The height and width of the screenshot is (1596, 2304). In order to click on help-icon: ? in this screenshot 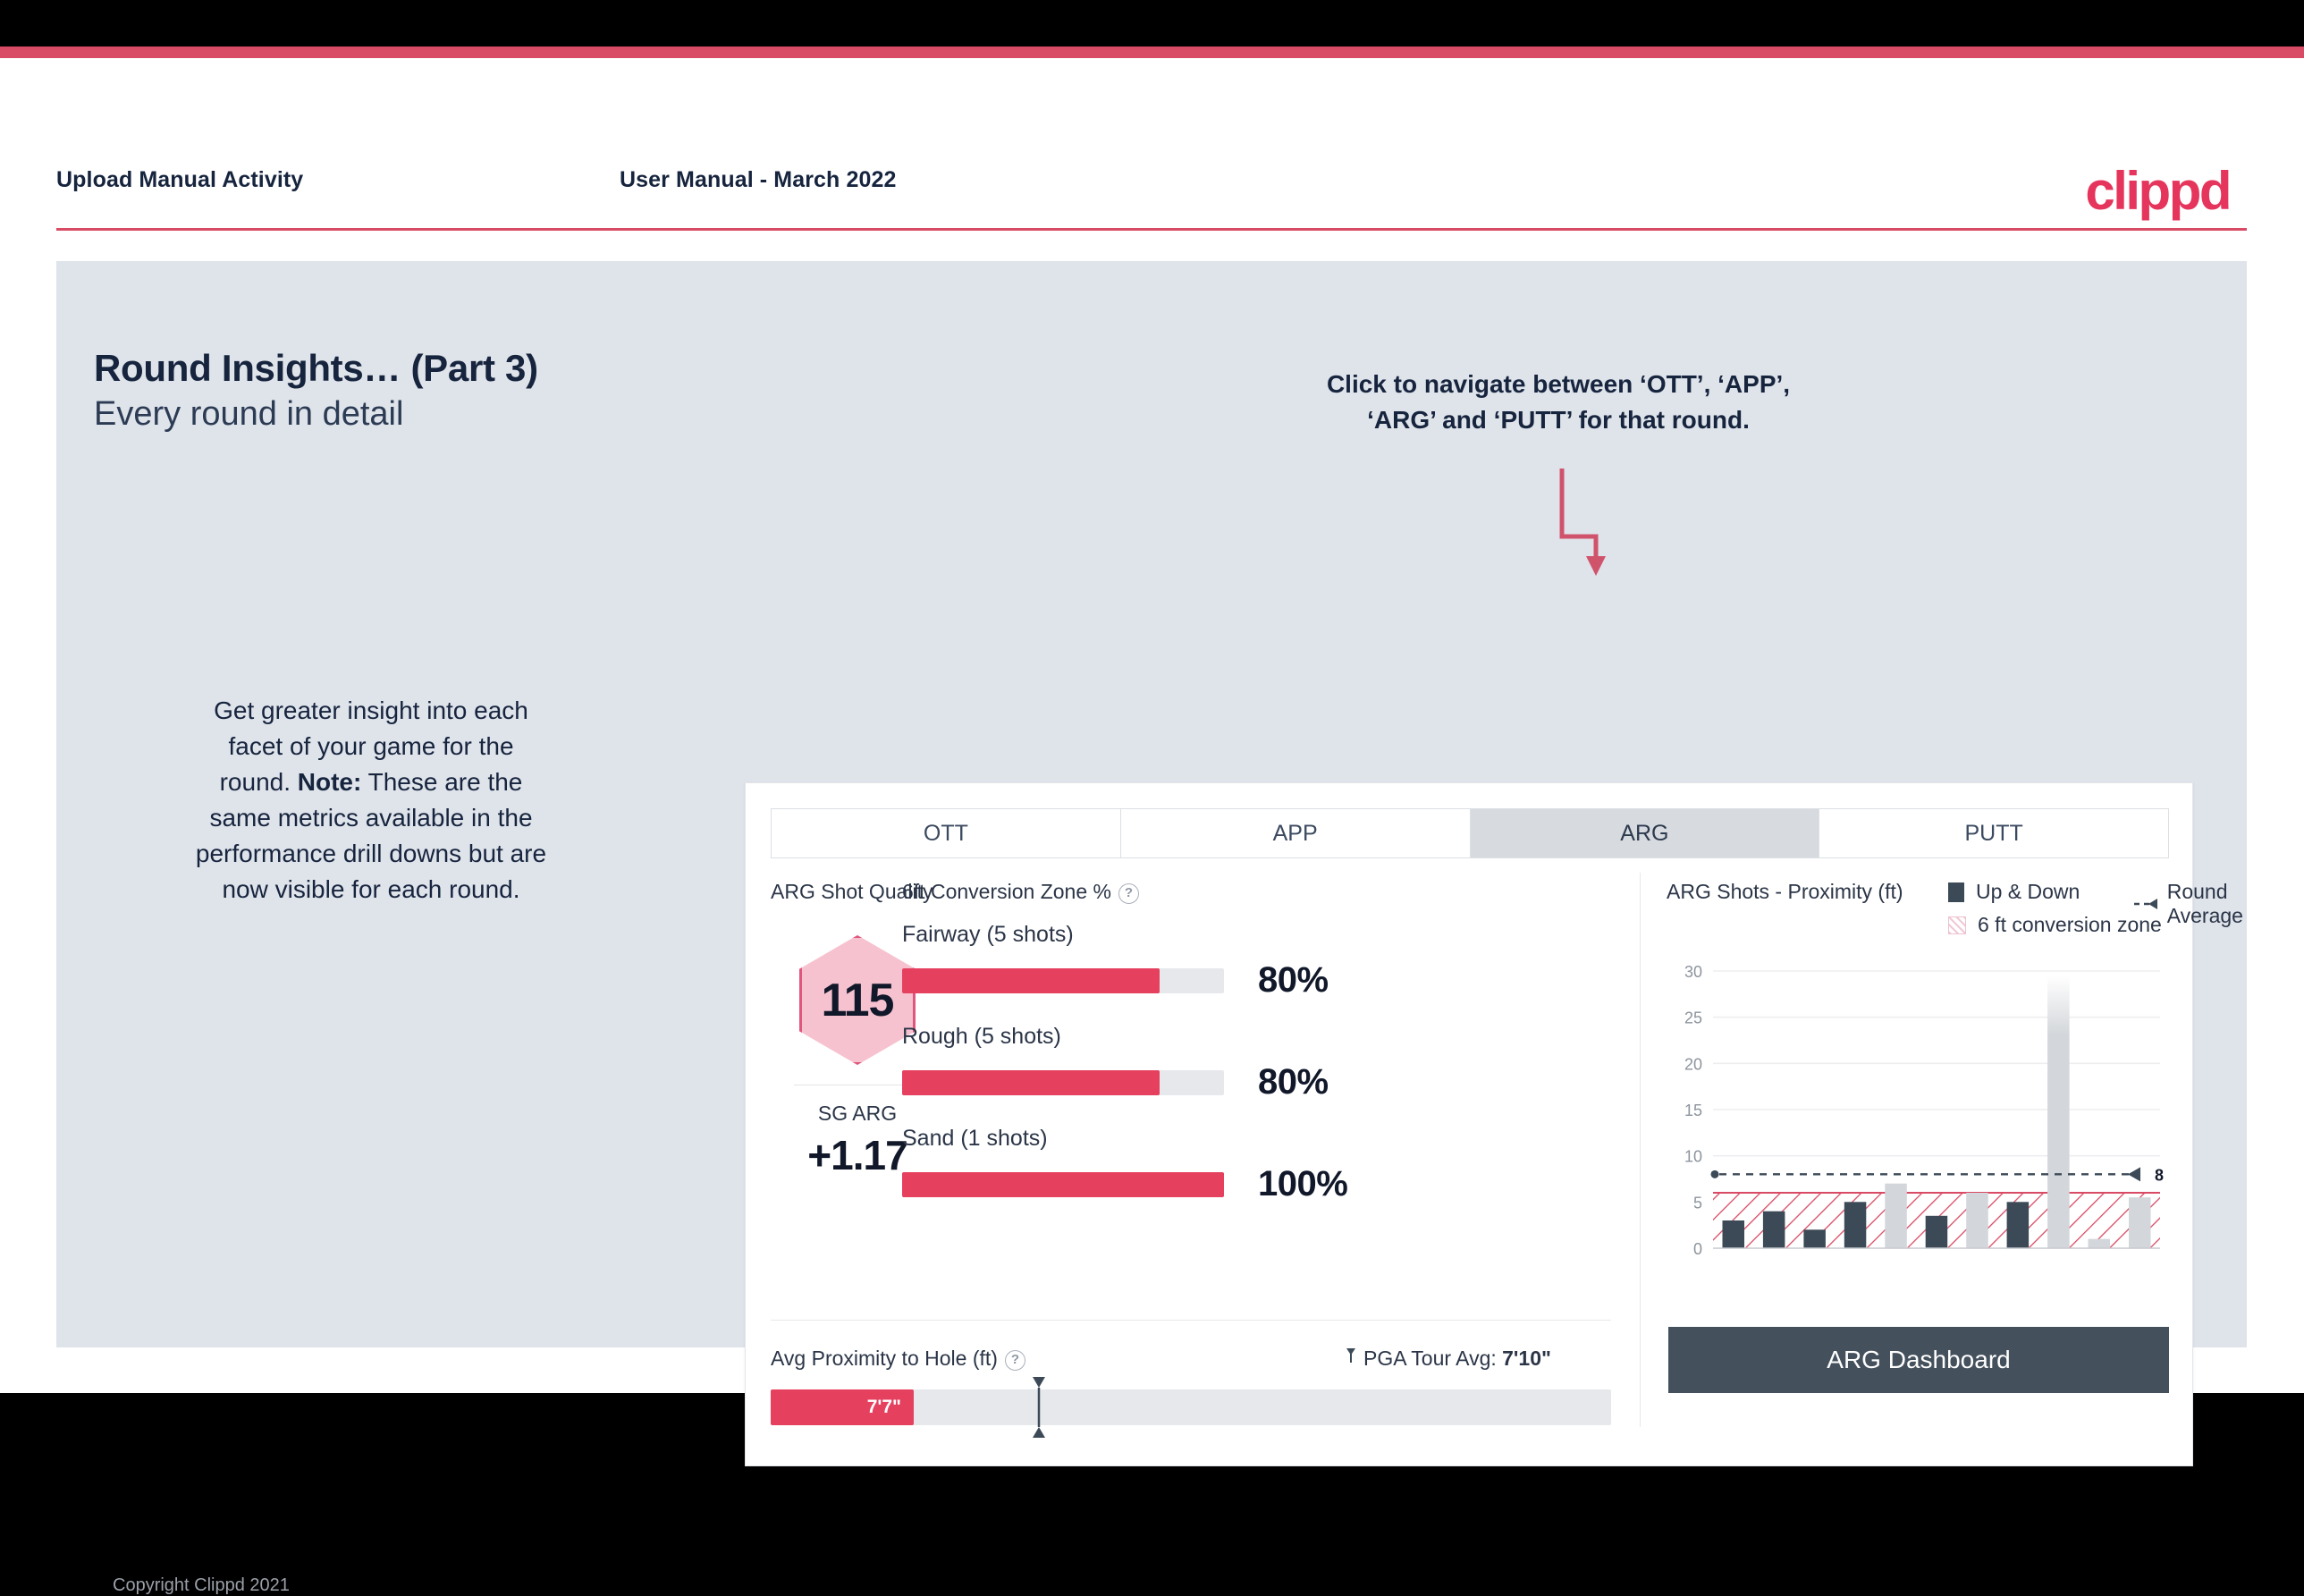, I will do `click(1128, 894)`.